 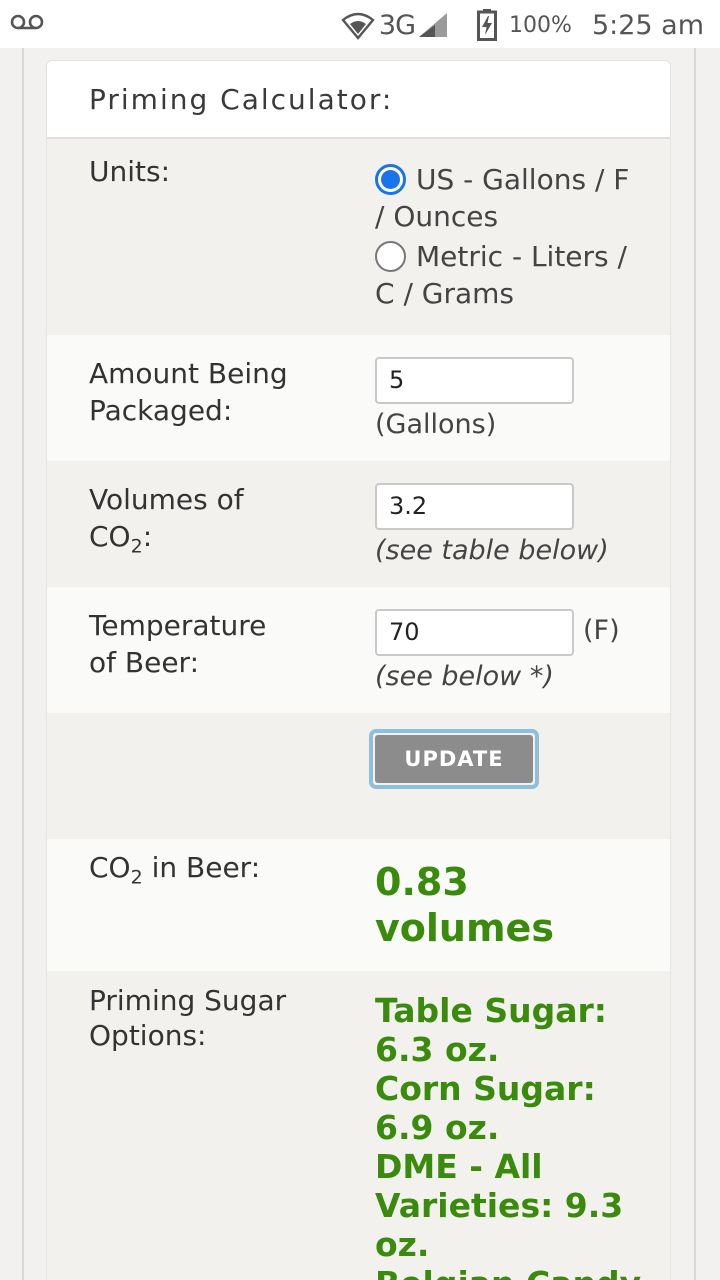 I want to click on amount-input: 5, so click(x=474, y=380).